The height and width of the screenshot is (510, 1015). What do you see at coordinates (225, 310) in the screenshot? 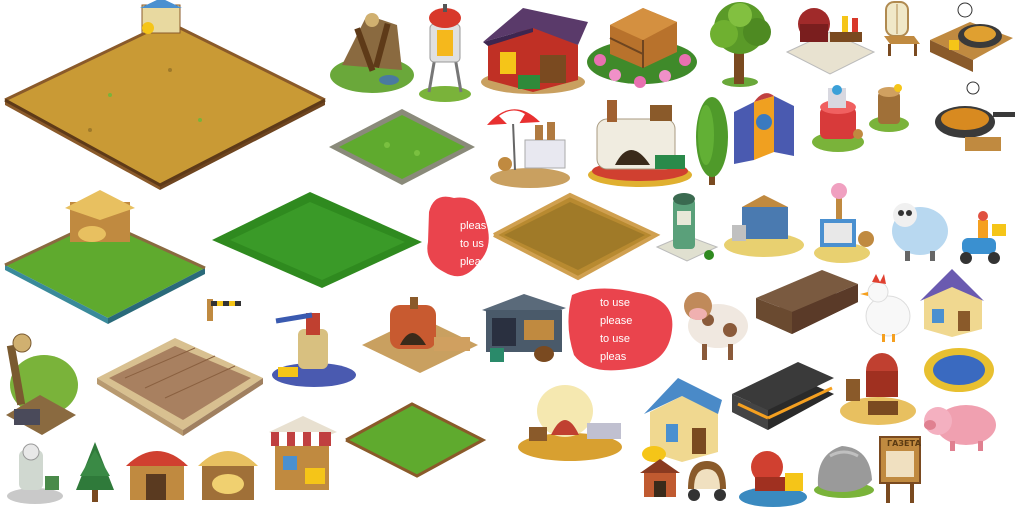
I see `bamboo-stand` at bounding box center [225, 310].